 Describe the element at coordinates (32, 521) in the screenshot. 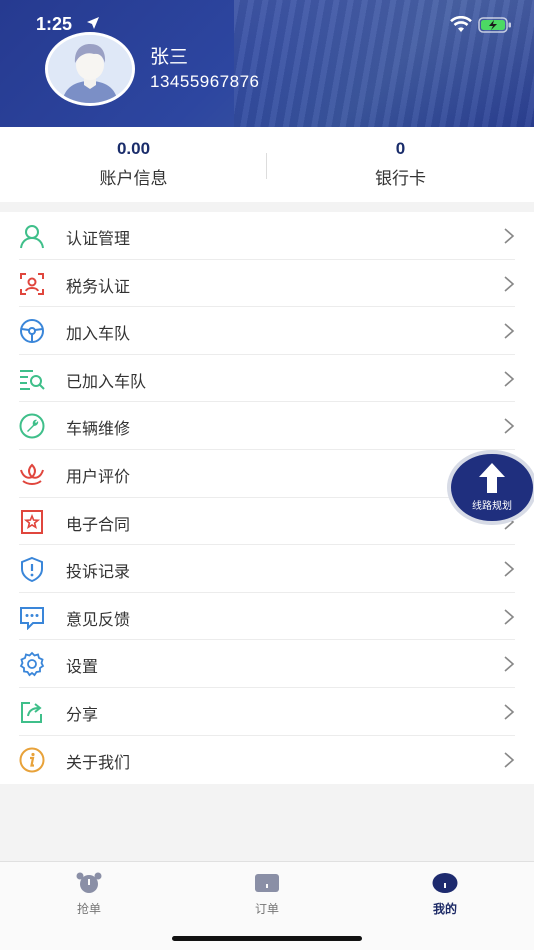

I see `contract-star-icon` at that location.